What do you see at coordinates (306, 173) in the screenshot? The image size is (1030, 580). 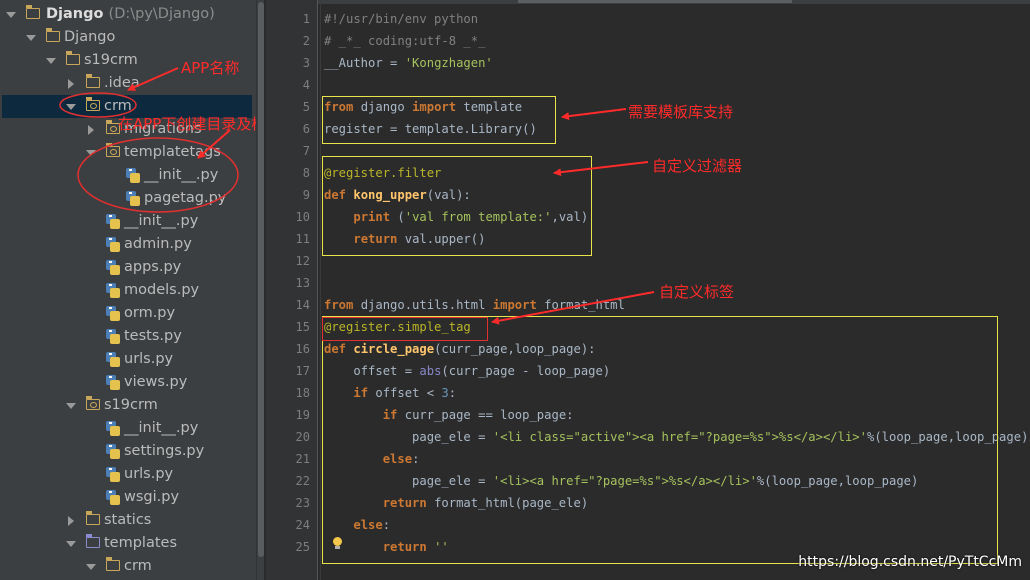 I see `line-number: 8` at bounding box center [306, 173].